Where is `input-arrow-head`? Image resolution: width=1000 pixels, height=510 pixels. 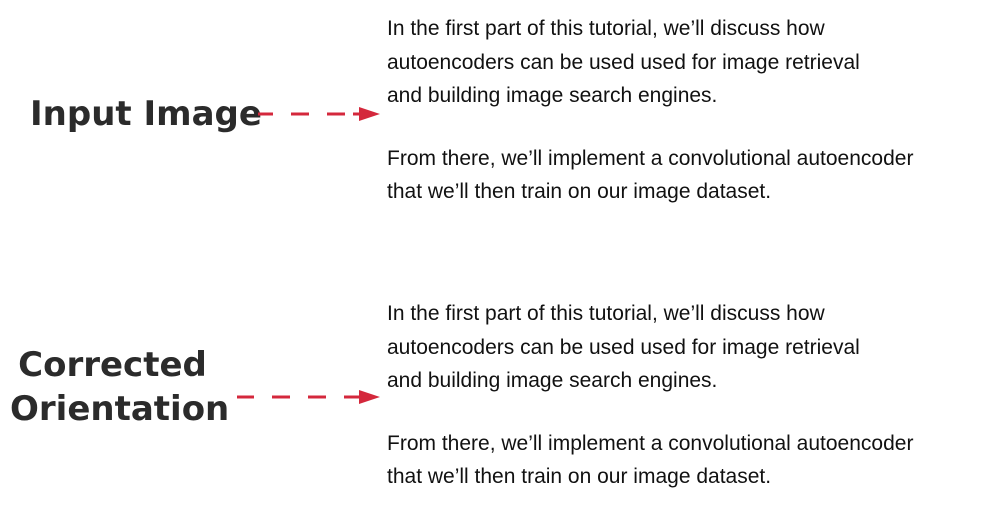
input-arrow-head is located at coordinates (369, 114).